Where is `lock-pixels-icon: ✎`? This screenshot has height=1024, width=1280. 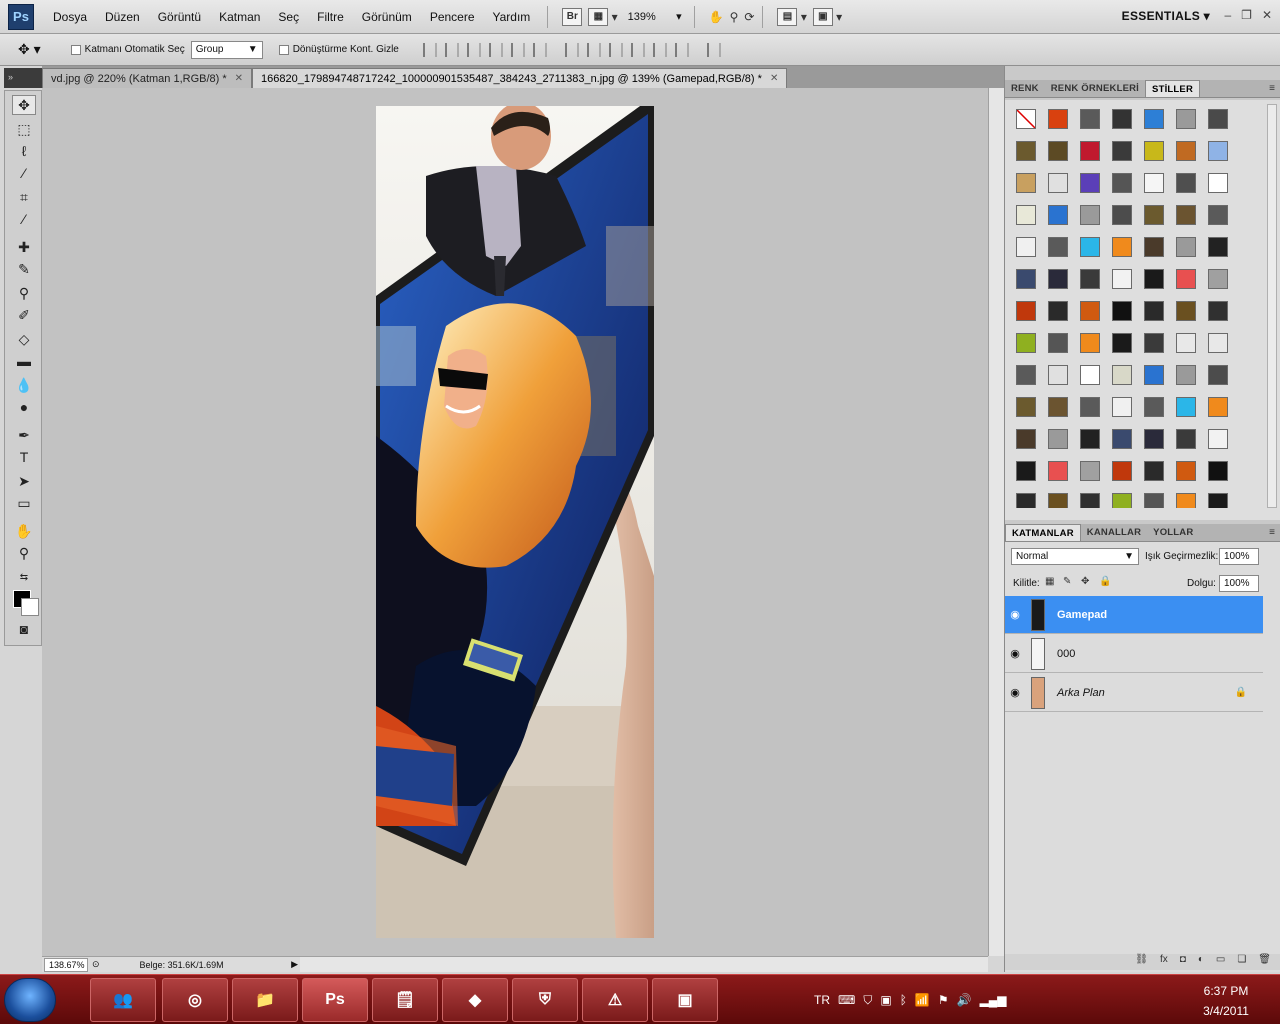
lock-pixels-icon: ✎ is located at coordinates (1069, 582).